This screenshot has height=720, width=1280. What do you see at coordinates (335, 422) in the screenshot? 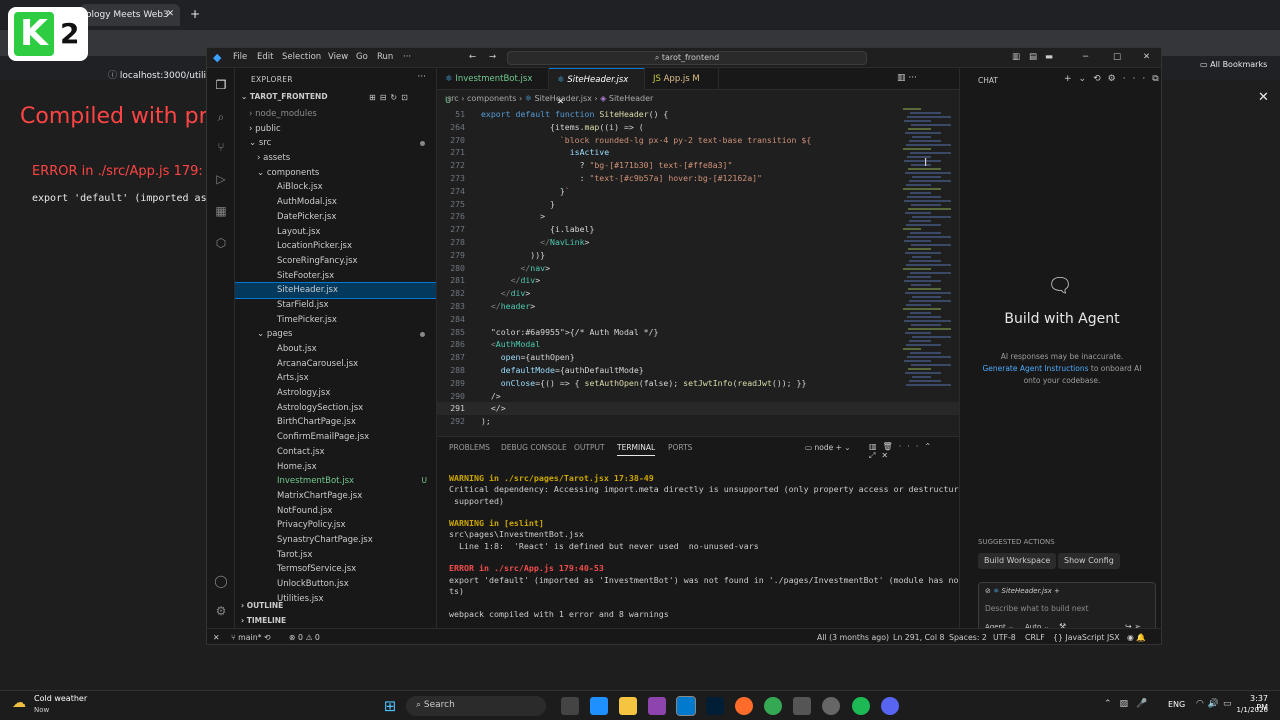
I see `tree-item: BirthChartPage.jsx` at bounding box center [335, 422].